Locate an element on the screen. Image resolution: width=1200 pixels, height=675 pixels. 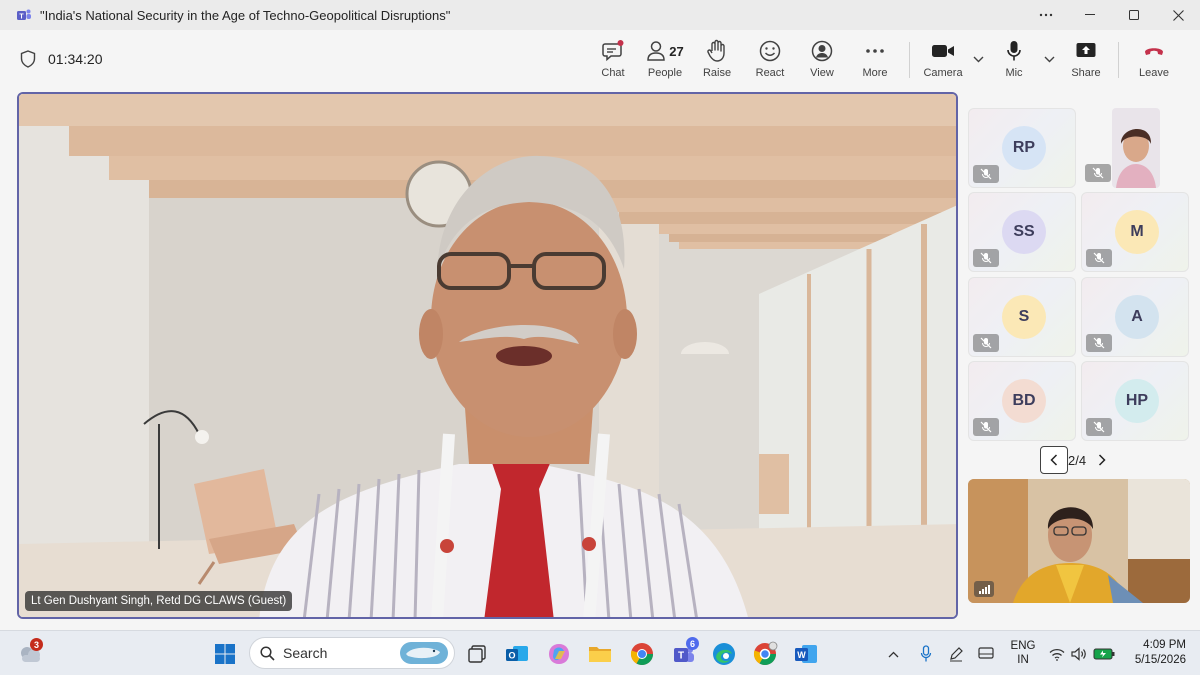
teams-badge: 6 is located at coordinates (692, 643).